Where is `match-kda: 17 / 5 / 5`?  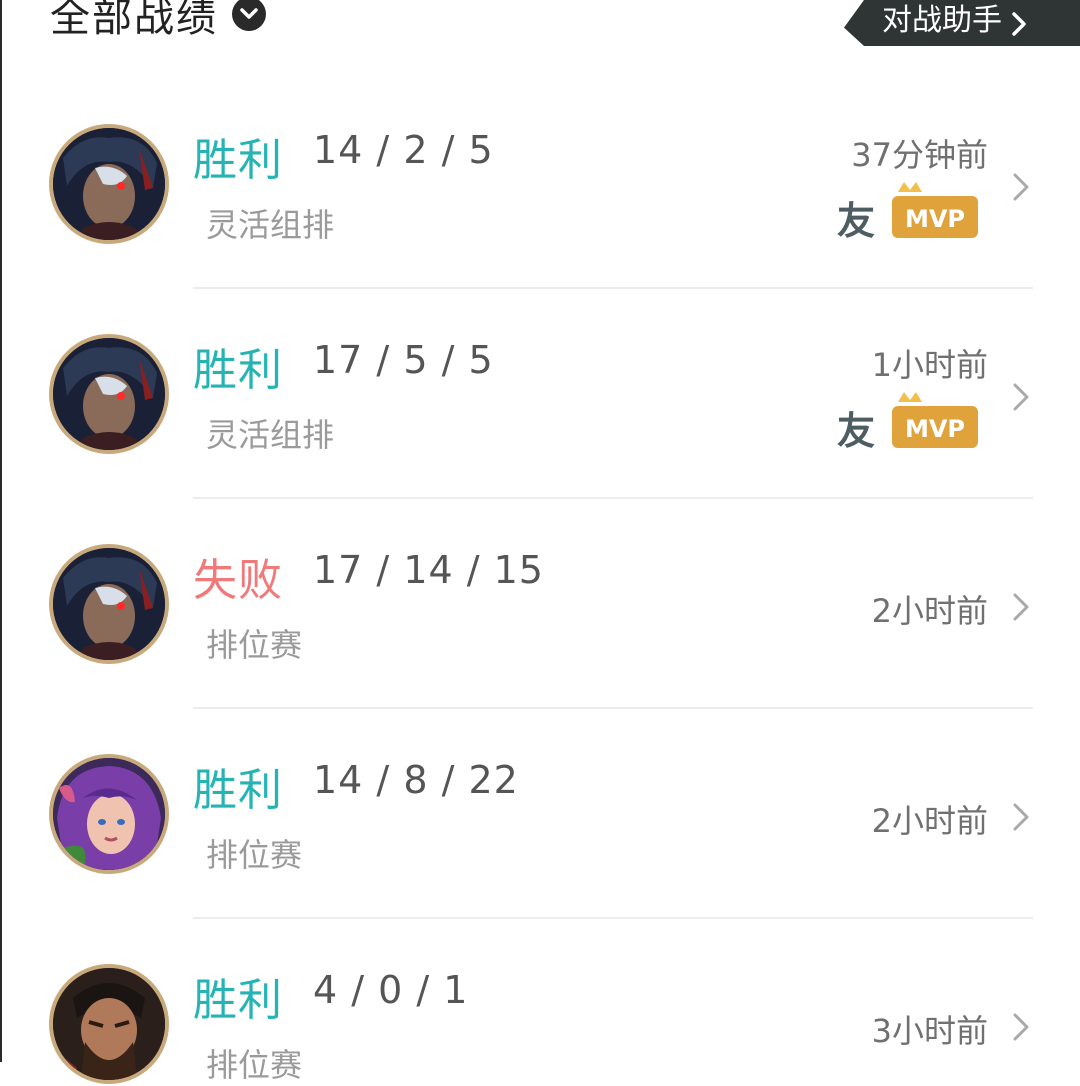 match-kda: 17 / 5 / 5 is located at coordinates (403, 360).